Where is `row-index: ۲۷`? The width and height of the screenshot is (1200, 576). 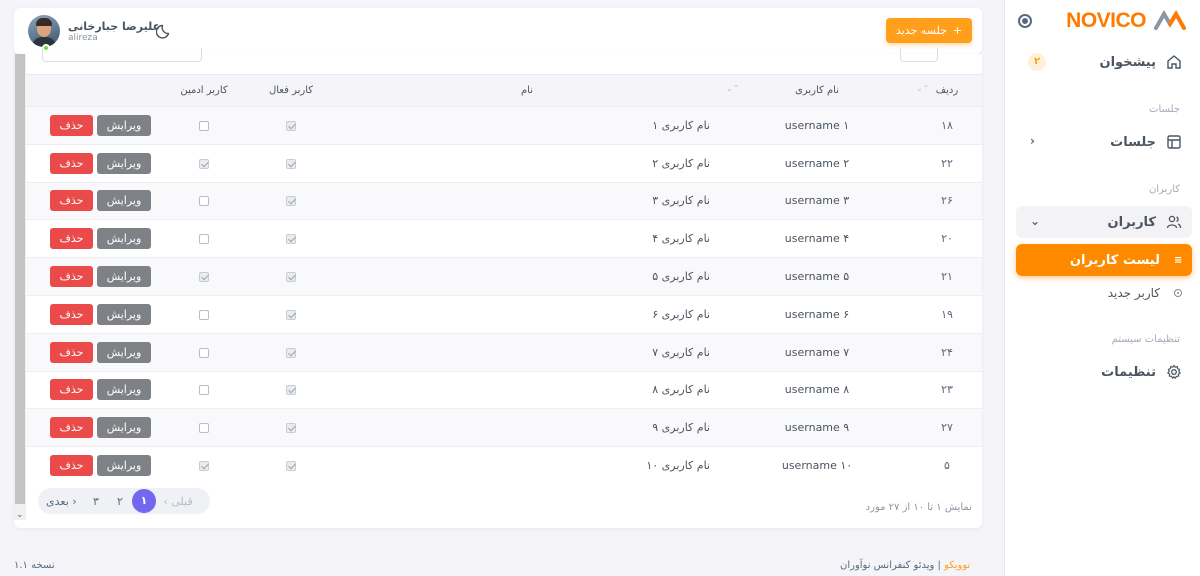 row-index: ۲۷ is located at coordinates (947, 428).